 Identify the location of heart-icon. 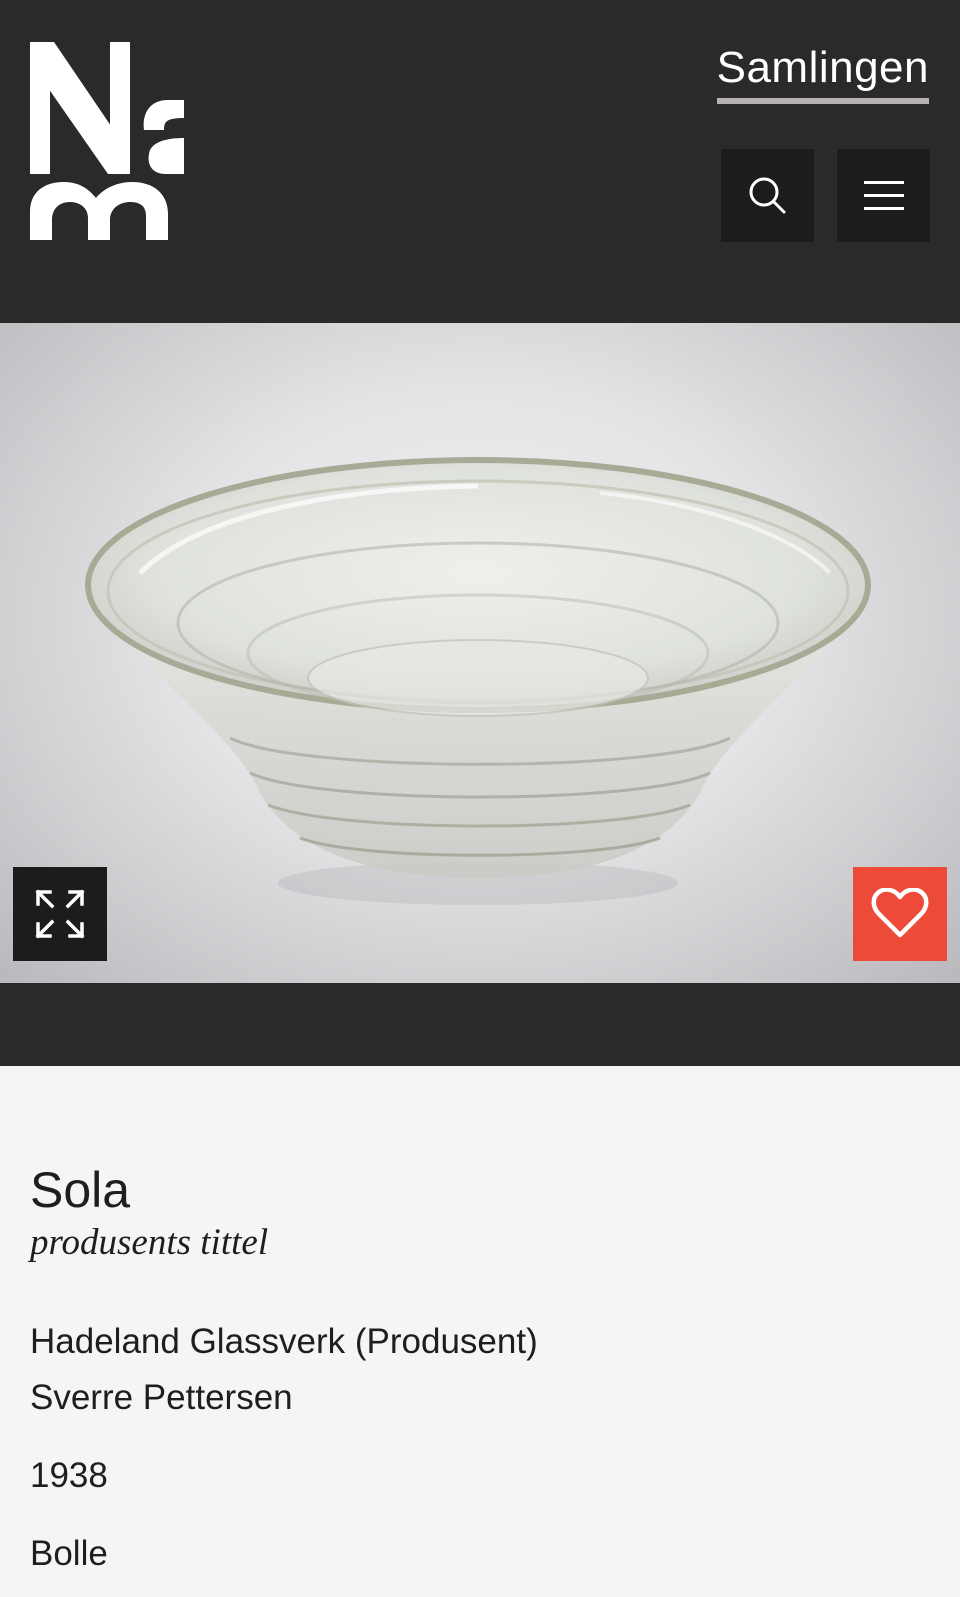
(900, 913).